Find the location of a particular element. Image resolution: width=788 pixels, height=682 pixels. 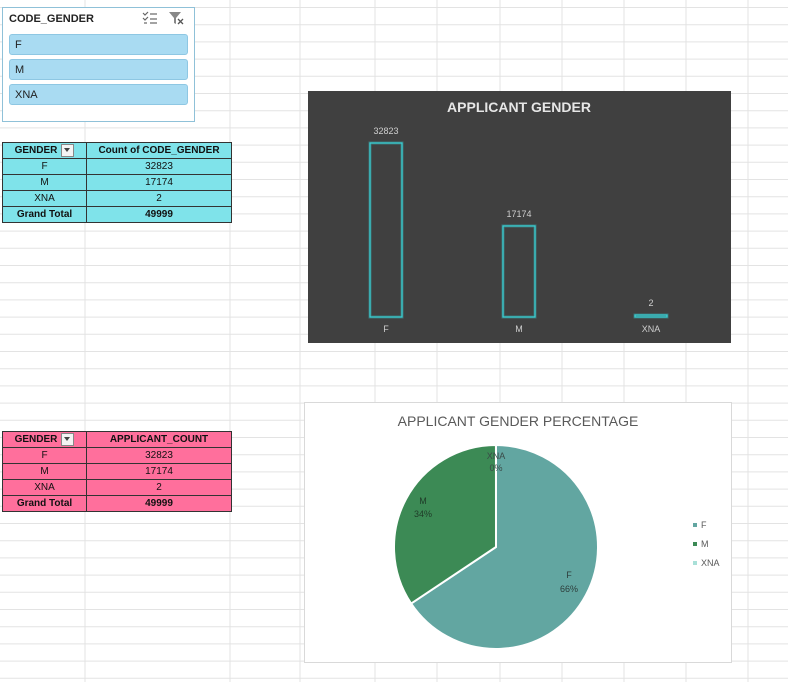

header-count: Count of CODE_GENDER is located at coordinates (159, 150).